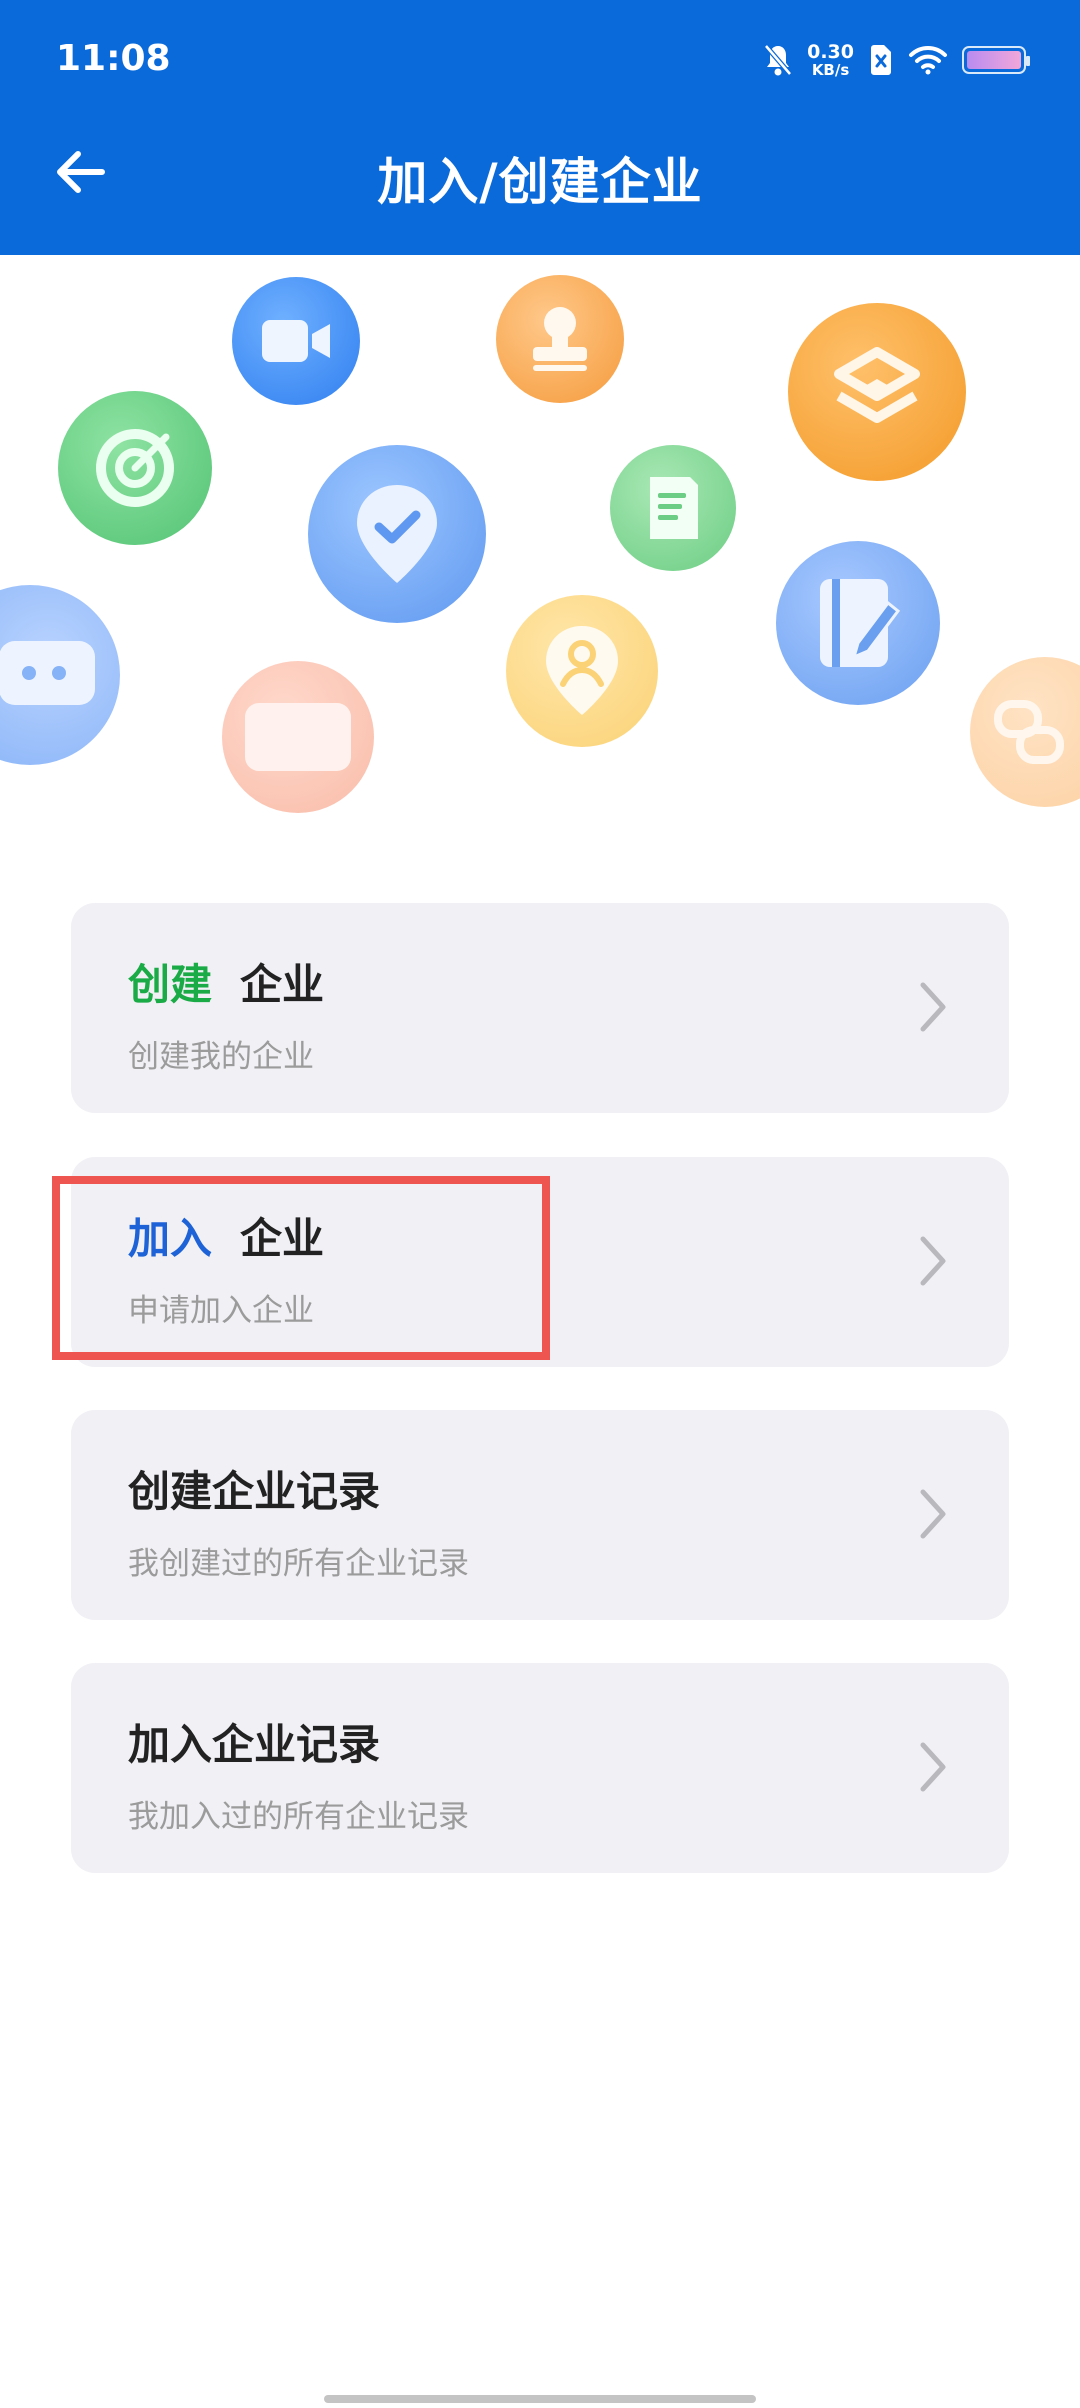 The width and height of the screenshot is (1080, 2408). I want to click on stamp-icon, so click(560, 339).